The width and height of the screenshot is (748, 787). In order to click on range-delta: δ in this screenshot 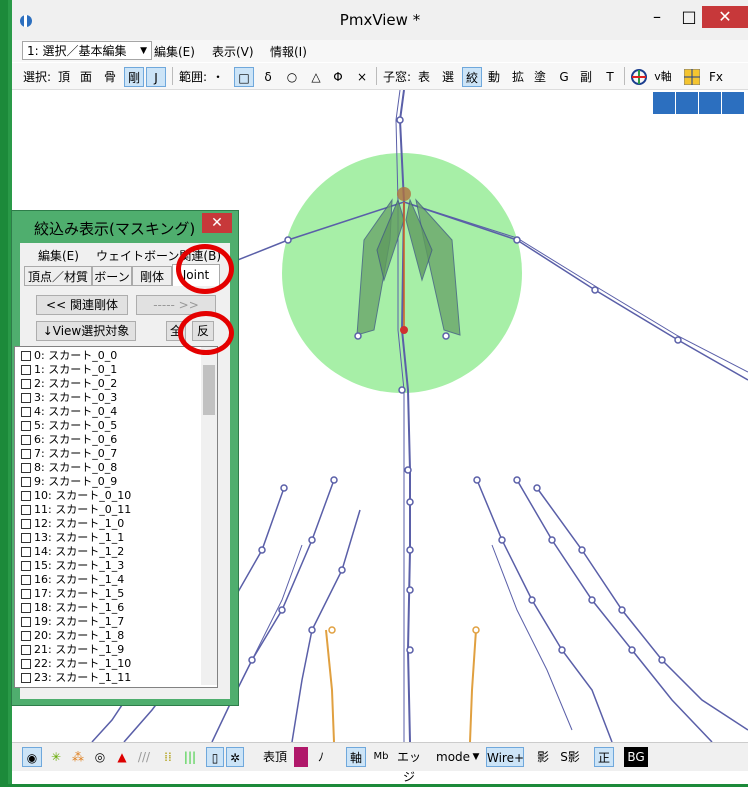, I will do `click(268, 77)`.